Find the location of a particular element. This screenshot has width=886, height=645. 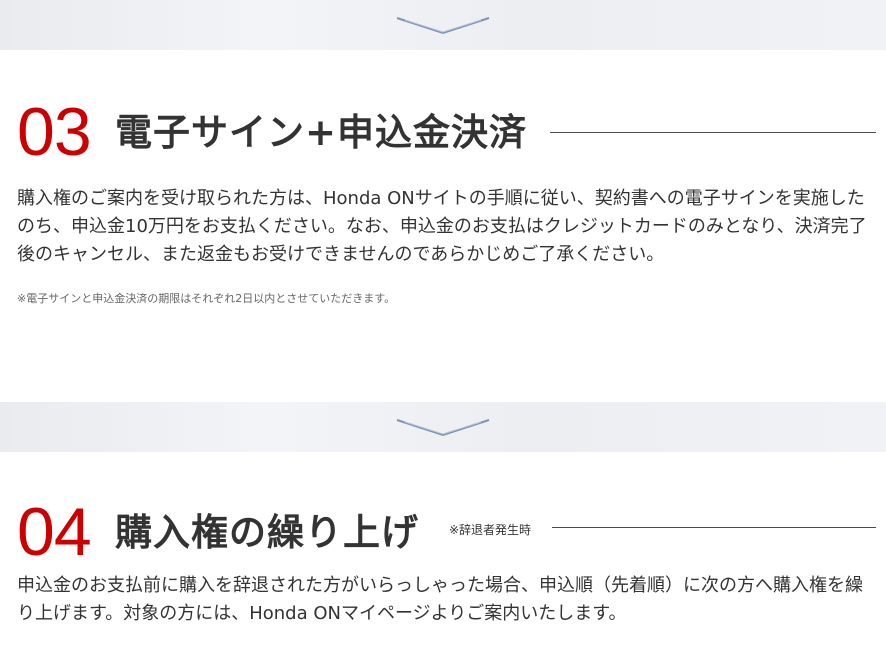

step-number: 04 is located at coordinates (54, 532).